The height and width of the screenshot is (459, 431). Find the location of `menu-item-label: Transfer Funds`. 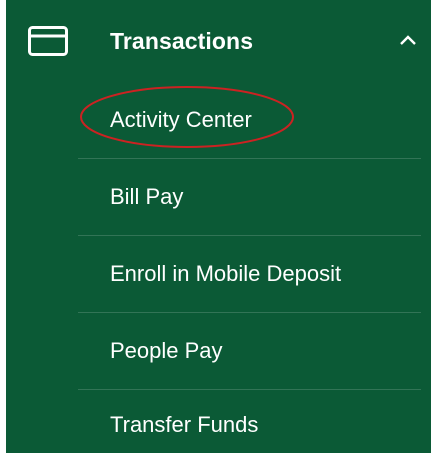

menu-item-label: Transfer Funds is located at coordinates (184, 424).